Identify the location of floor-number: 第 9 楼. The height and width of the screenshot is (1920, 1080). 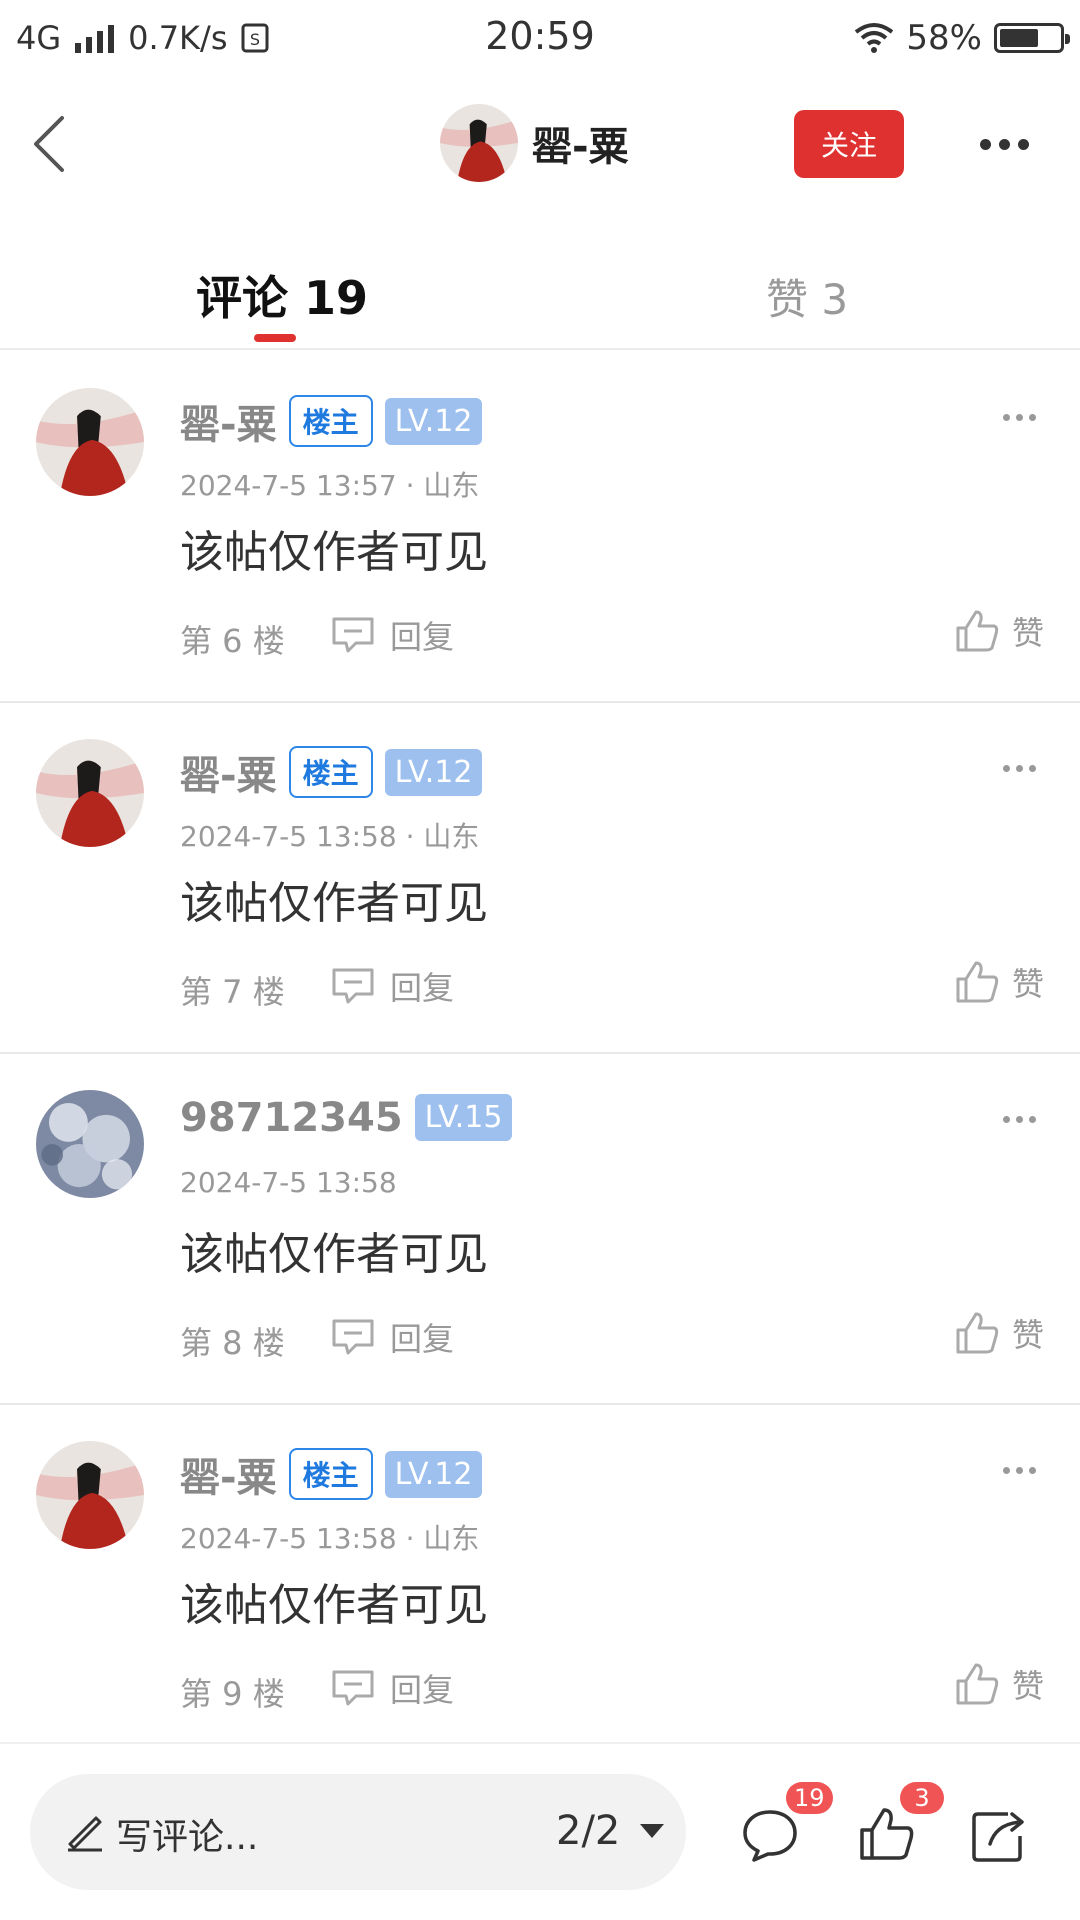
(232, 1694).